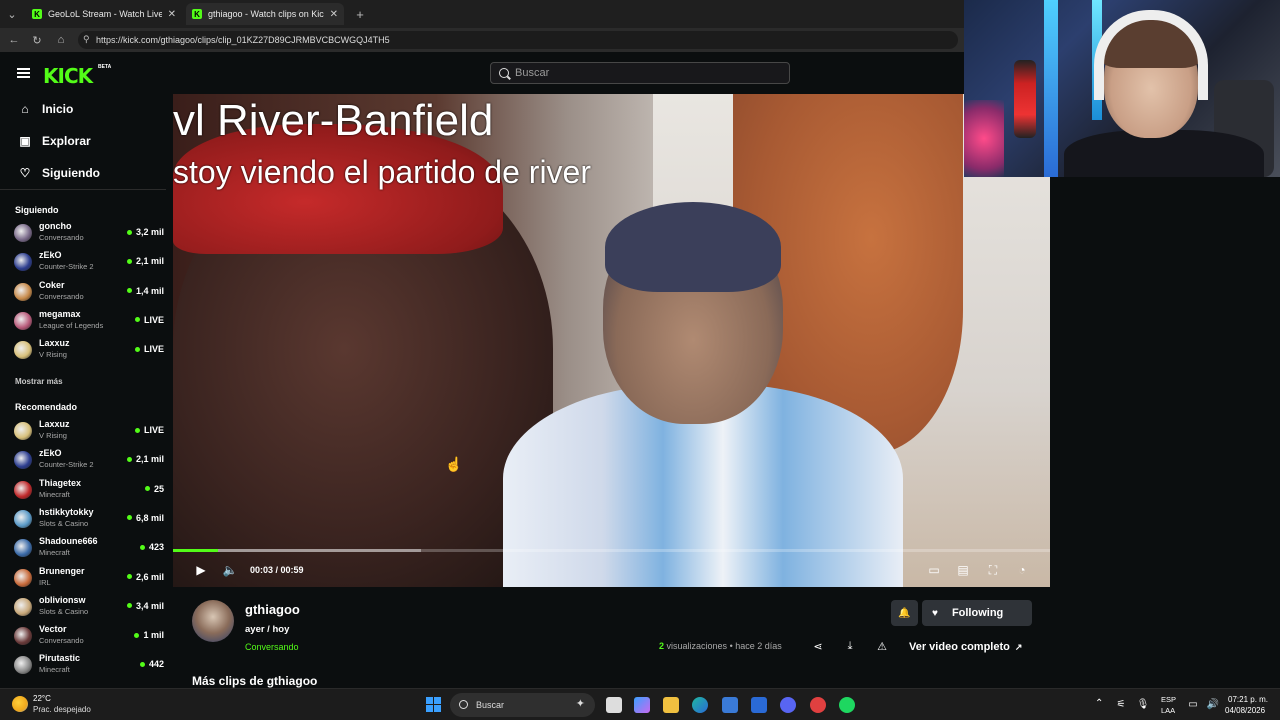 The width and height of the screenshot is (1280, 720). I want to click on follow-label: Following, so click(977, 613).